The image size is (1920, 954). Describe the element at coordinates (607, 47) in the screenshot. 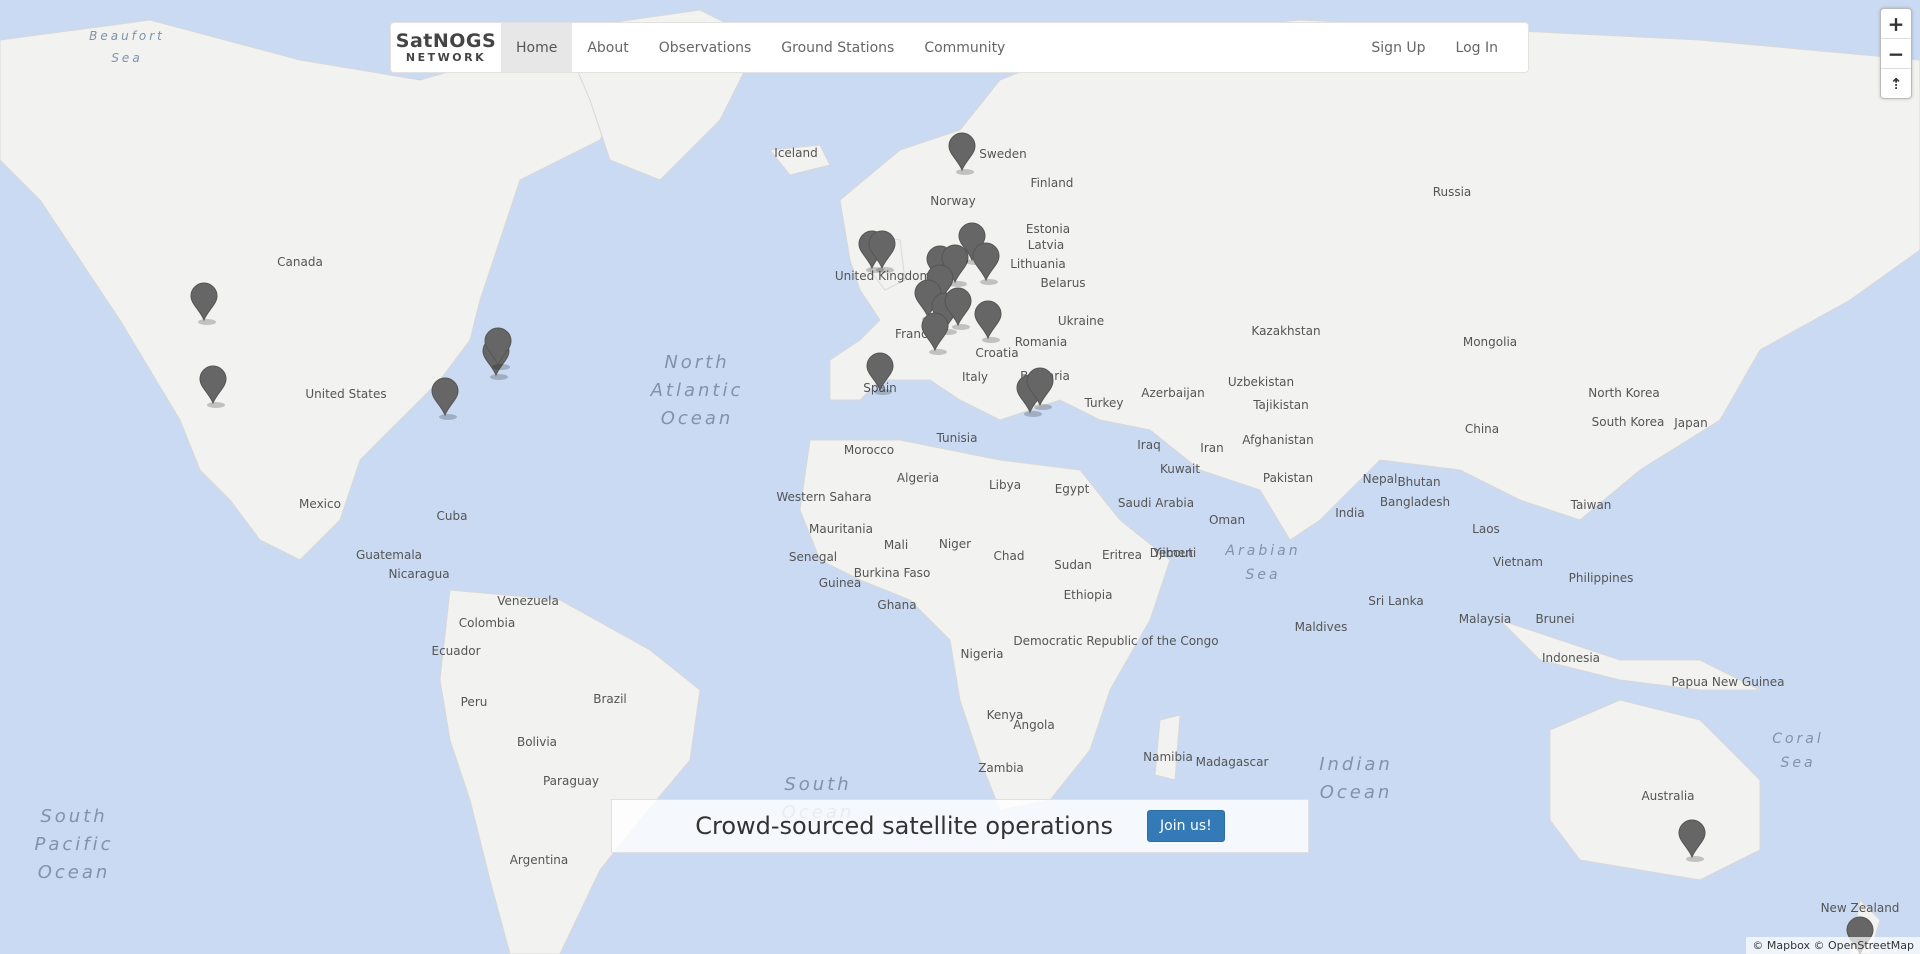

I see `nav-about: About` at that location.